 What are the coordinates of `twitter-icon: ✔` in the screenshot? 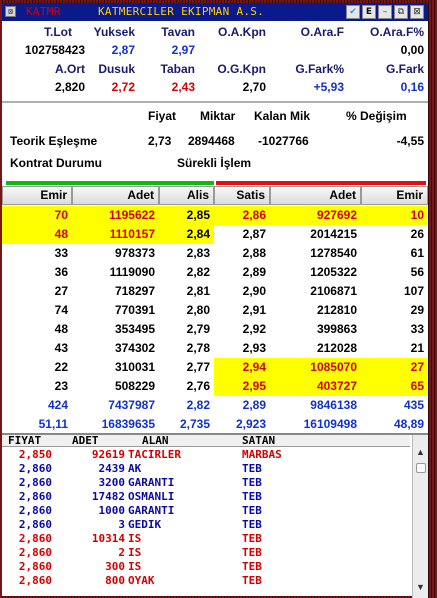 It's located at (353, 12).